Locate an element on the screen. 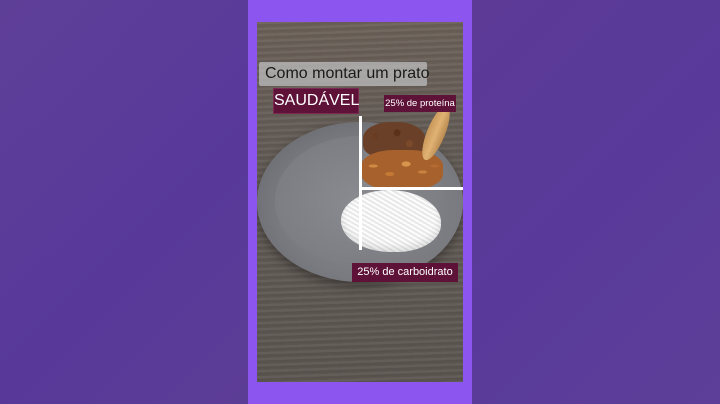  video-title-caption: Como montar um prato is located at coordinates (344, 74).